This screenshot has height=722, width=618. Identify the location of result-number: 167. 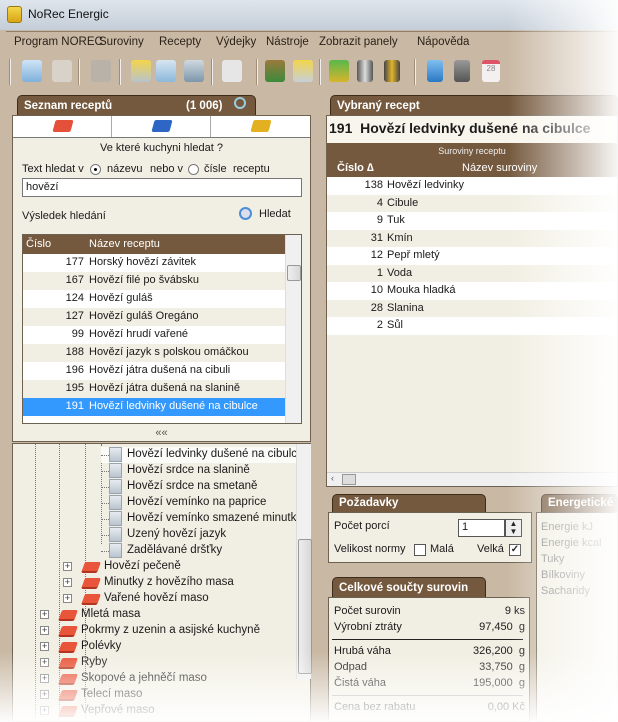
(74, 280).